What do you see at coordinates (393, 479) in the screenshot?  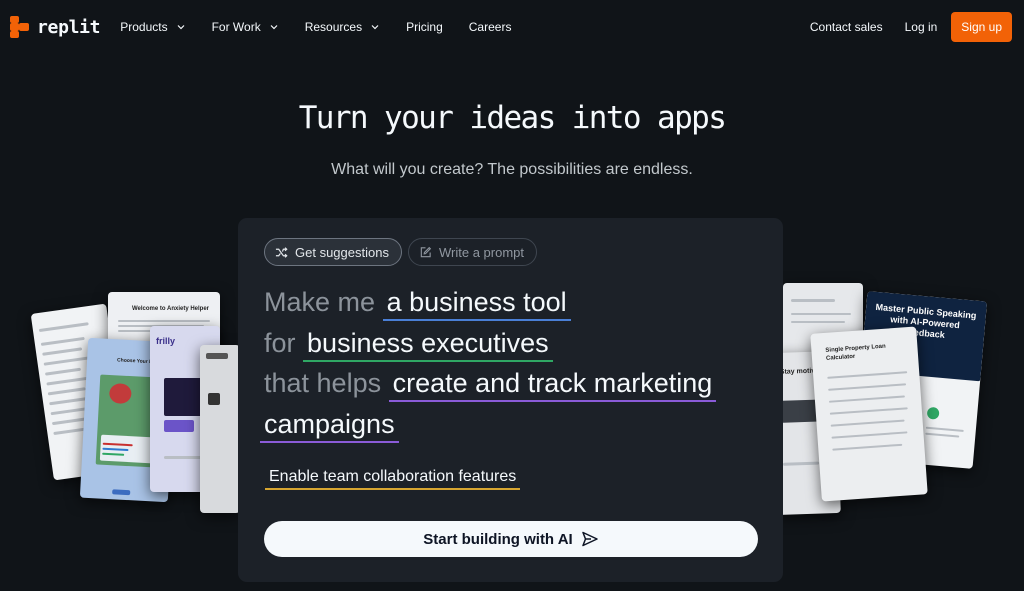 I see `feature-suggestion: Enable team collaboration features` at bounding box center [393, 479].